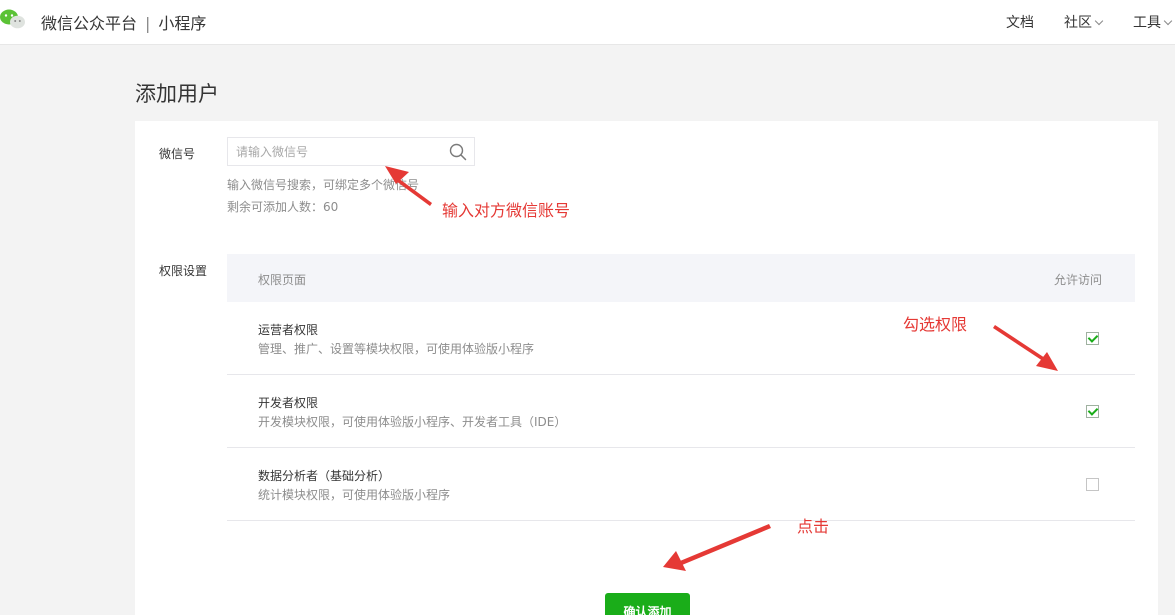 This screenshot has width=1175, height=615. What do you see at coordinates (183, 271) in the screenshot?
I see `permissions-label: 权限设置` at bounding box center [183, 271].